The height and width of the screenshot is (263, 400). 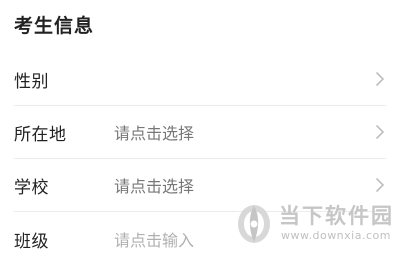 I want to click on class-label: 班级, so click(x=31, y=241).